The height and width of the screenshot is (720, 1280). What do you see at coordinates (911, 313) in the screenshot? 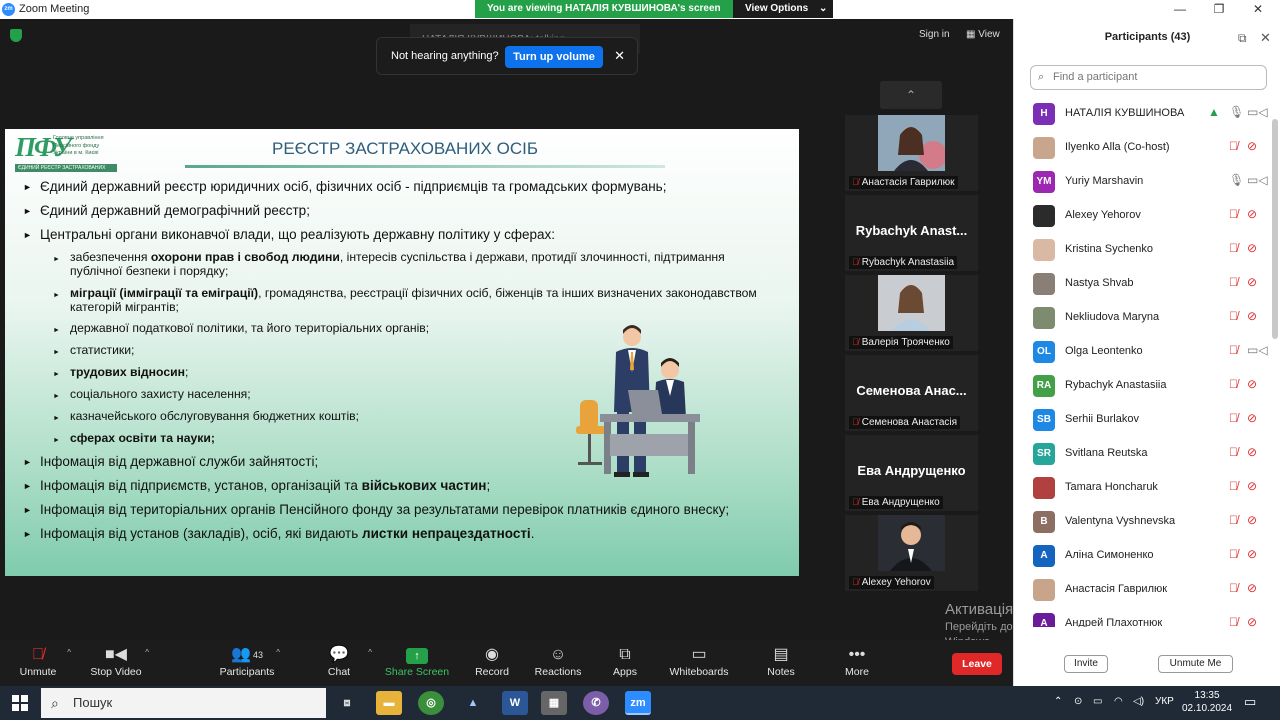
I see `video-tile: 🎙̸ Валерія Трояченко` at bounding box center [911, 313].